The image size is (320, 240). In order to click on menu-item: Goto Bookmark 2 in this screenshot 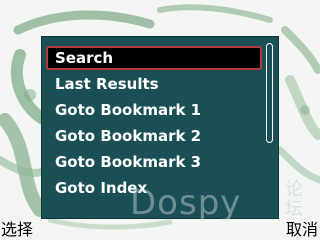, I will do `click(154, 136)`.